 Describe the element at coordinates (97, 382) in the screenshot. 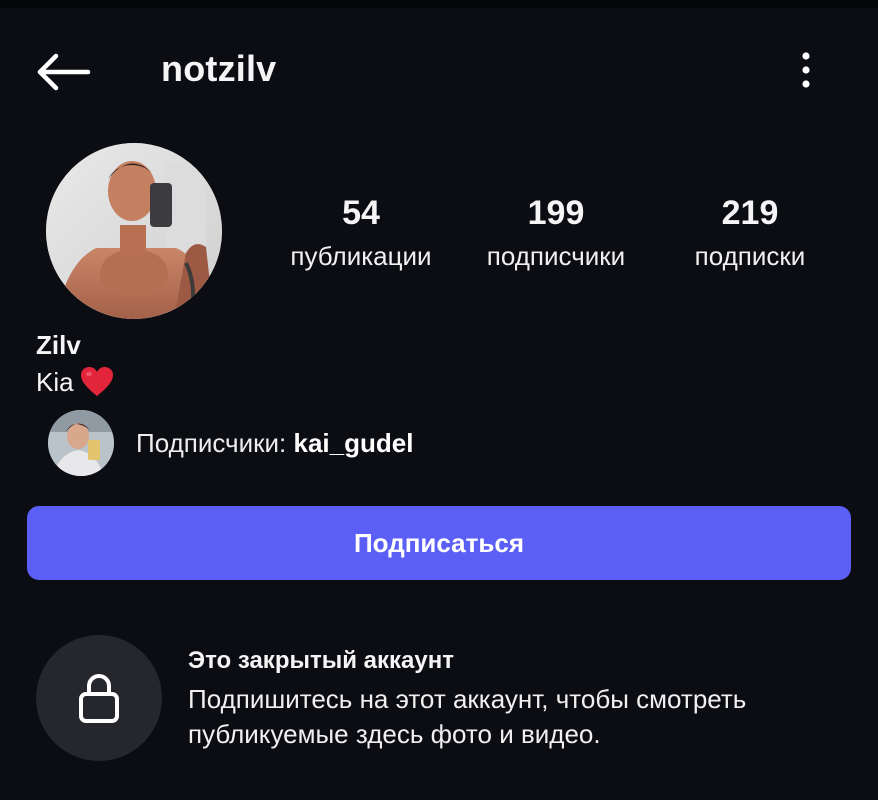

I see `heart-icon` at that location.